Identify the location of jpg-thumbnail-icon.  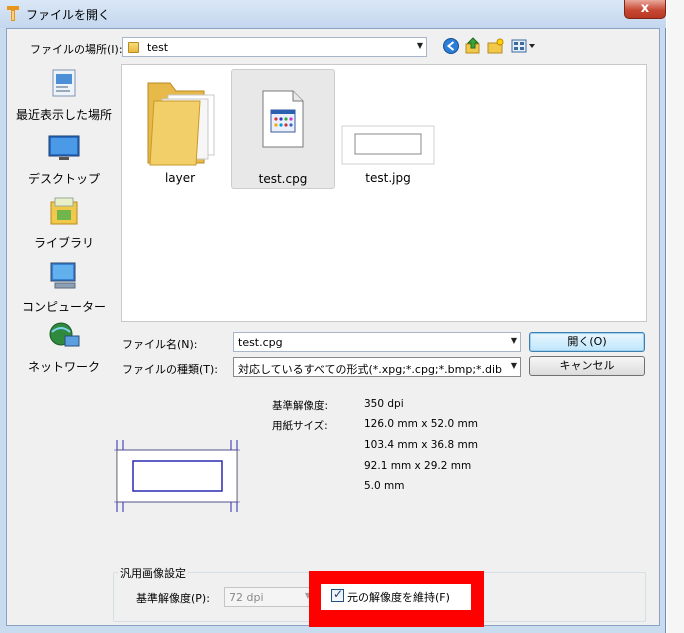
(388, 145).